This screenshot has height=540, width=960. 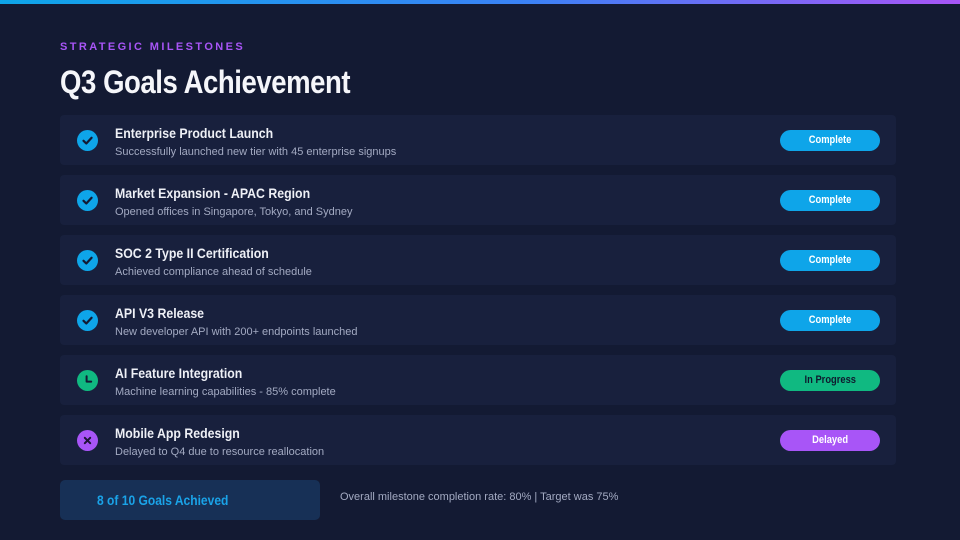 I want to click on status-badge: In Progress, so click(x=830, y=380).